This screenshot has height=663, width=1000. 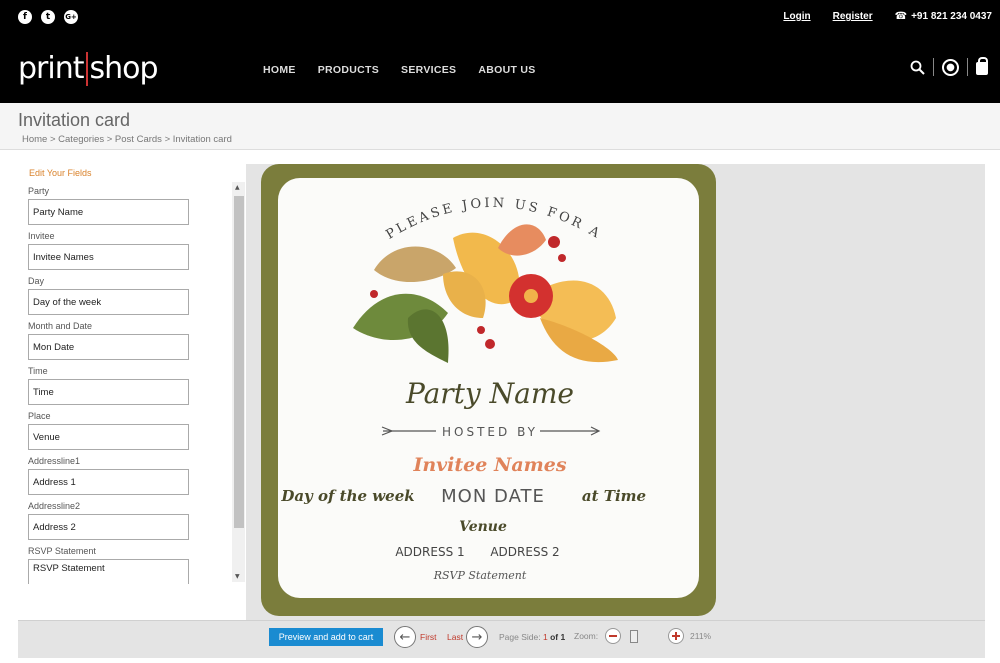 I want to click on field-rsvp: RSVP Statement RSVP Statement, so click(x=130, y=565).